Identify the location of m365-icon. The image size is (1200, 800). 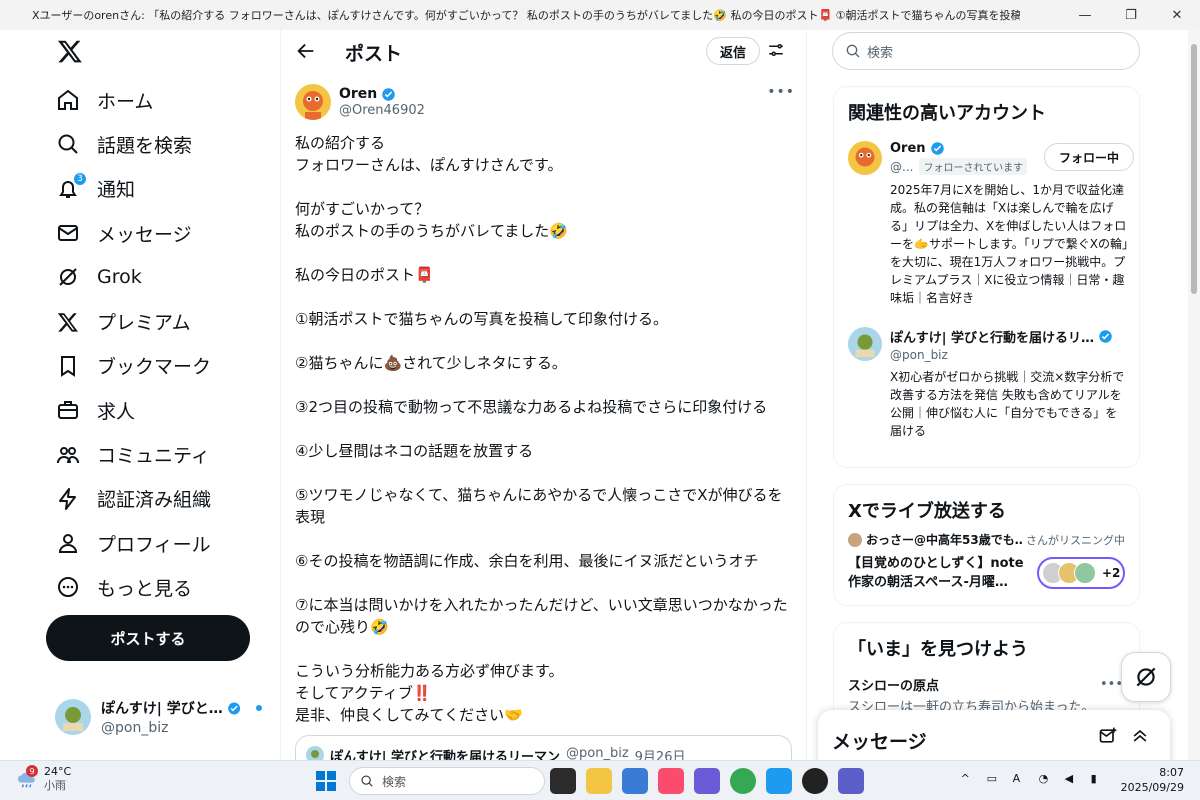
(707, 781).